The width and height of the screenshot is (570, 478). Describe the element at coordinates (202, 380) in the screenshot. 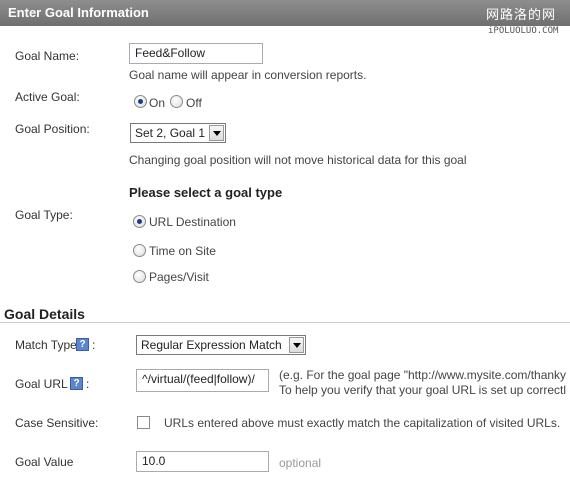

I see `goal-url-input: ^/virtual/(feed|follow)/` at that location.